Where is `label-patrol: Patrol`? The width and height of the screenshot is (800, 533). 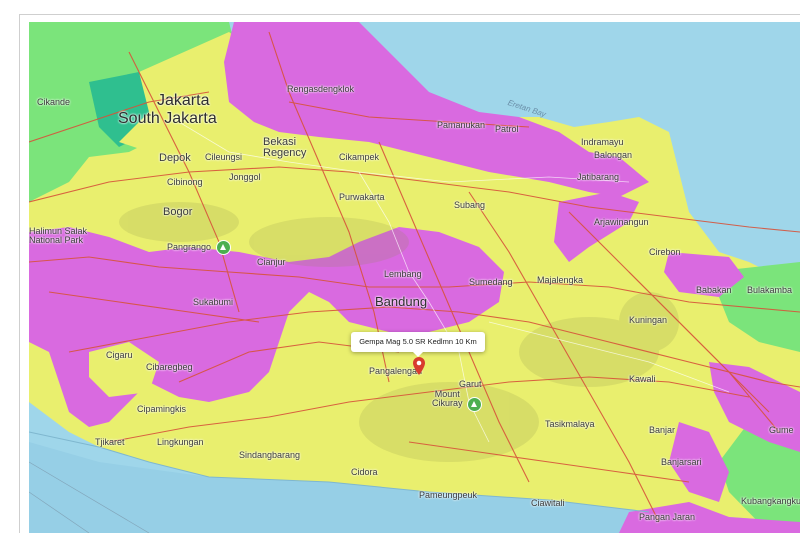
label-patrol: Patrol is located at coordinates (507, 129).